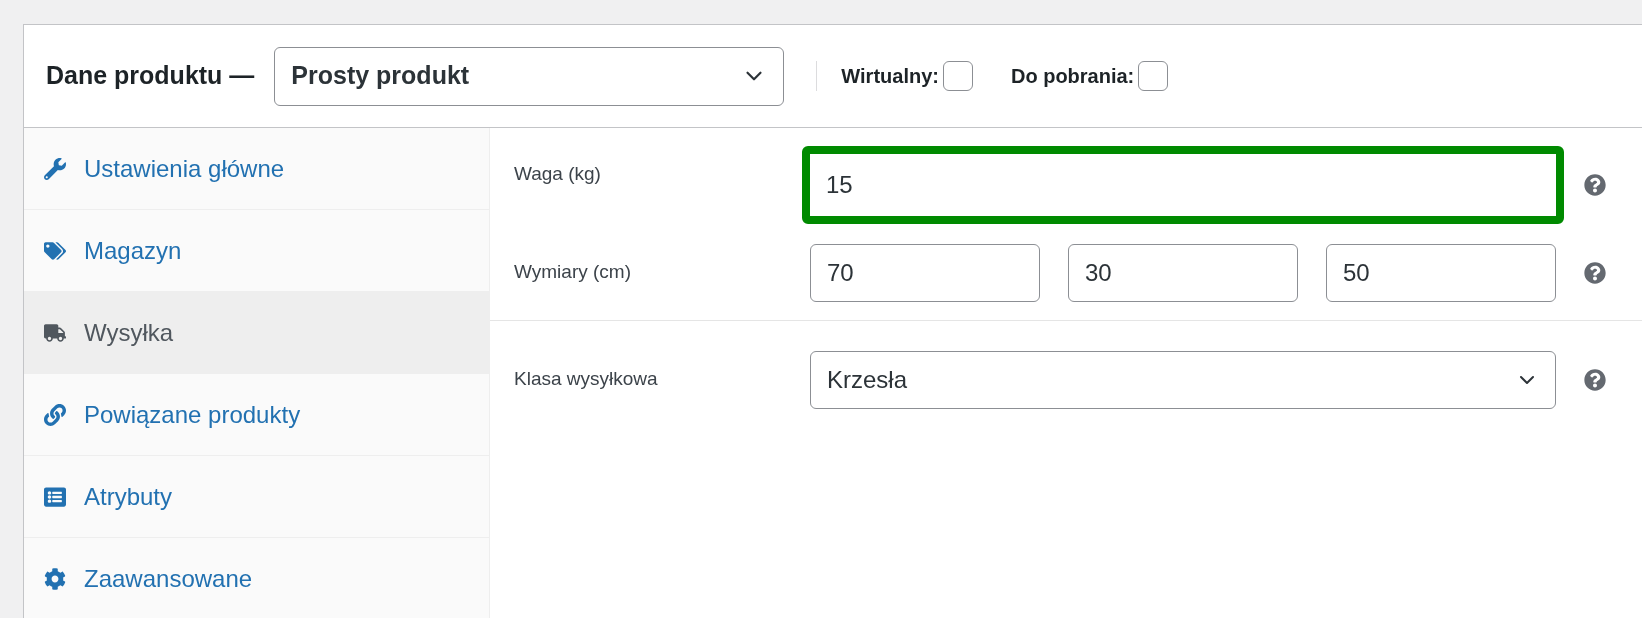 The image size is (1642, 618). Describe the element at coordinates (55, 496) in the screenshot. I see `list-icon` at that location.